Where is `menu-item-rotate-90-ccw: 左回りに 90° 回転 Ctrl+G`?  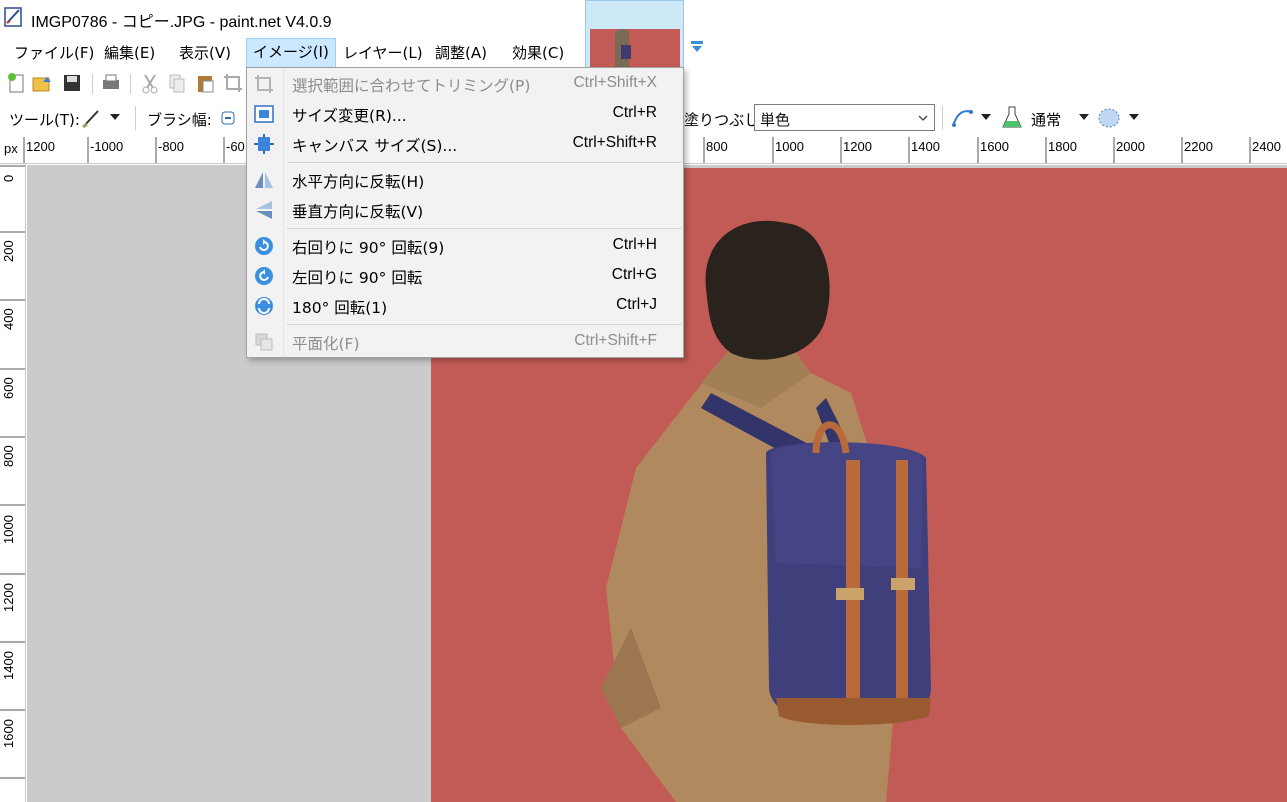
menu-item-rotate-90-ccw: 左回りに 90° 回転 Ctrl+G is located at coordinates (465, 276).